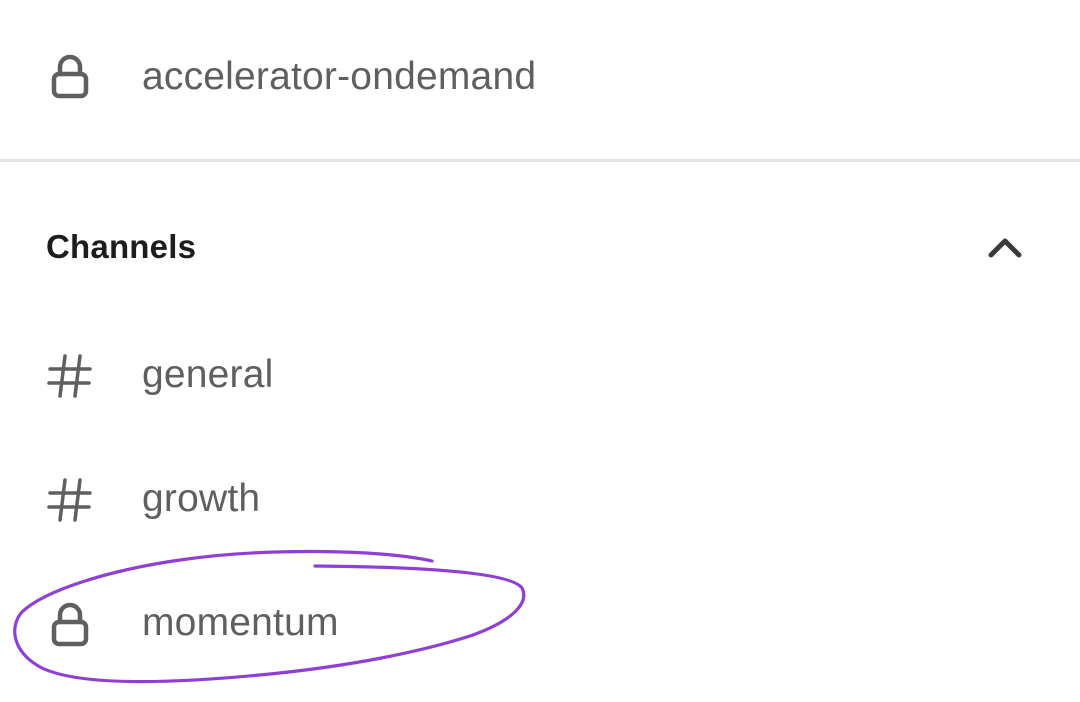  Describe the element at coordinates (121, 246) in the screenshot. I see `section-title: Channels` at that location.